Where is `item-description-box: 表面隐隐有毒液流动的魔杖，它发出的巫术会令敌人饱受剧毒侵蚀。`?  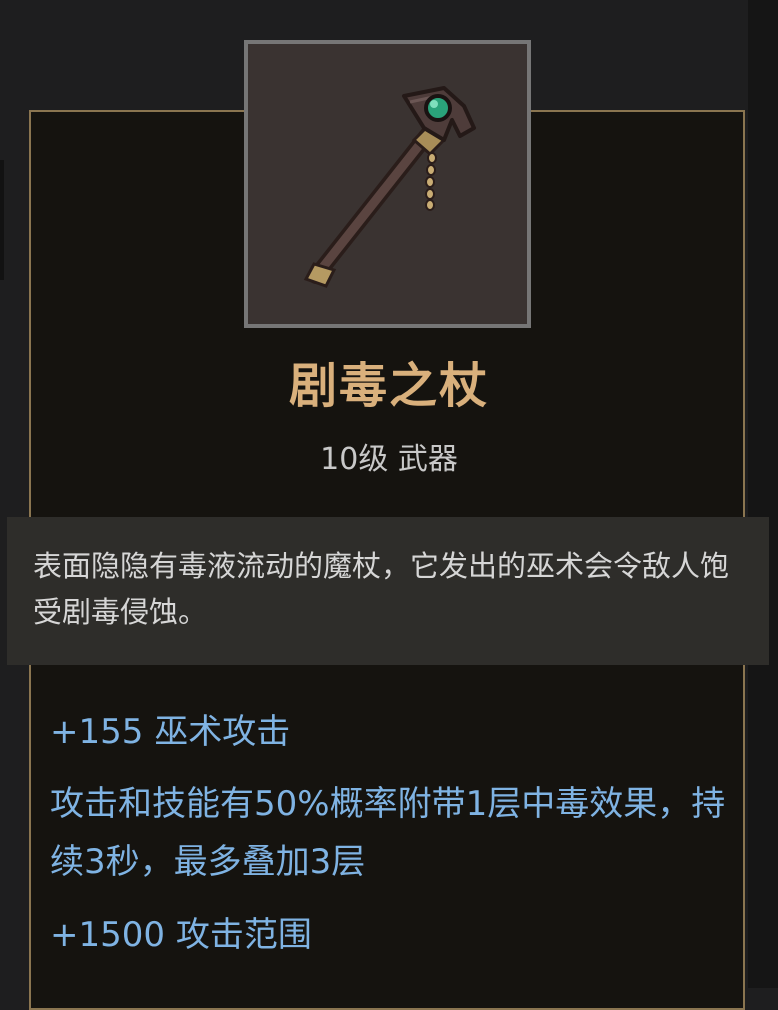
item-description-box: 表面隐隐有毒液流动的魔杖，它发出的巫术会令敌人饱受剧毒侵蚀。 is located at coordinates (388, 591).